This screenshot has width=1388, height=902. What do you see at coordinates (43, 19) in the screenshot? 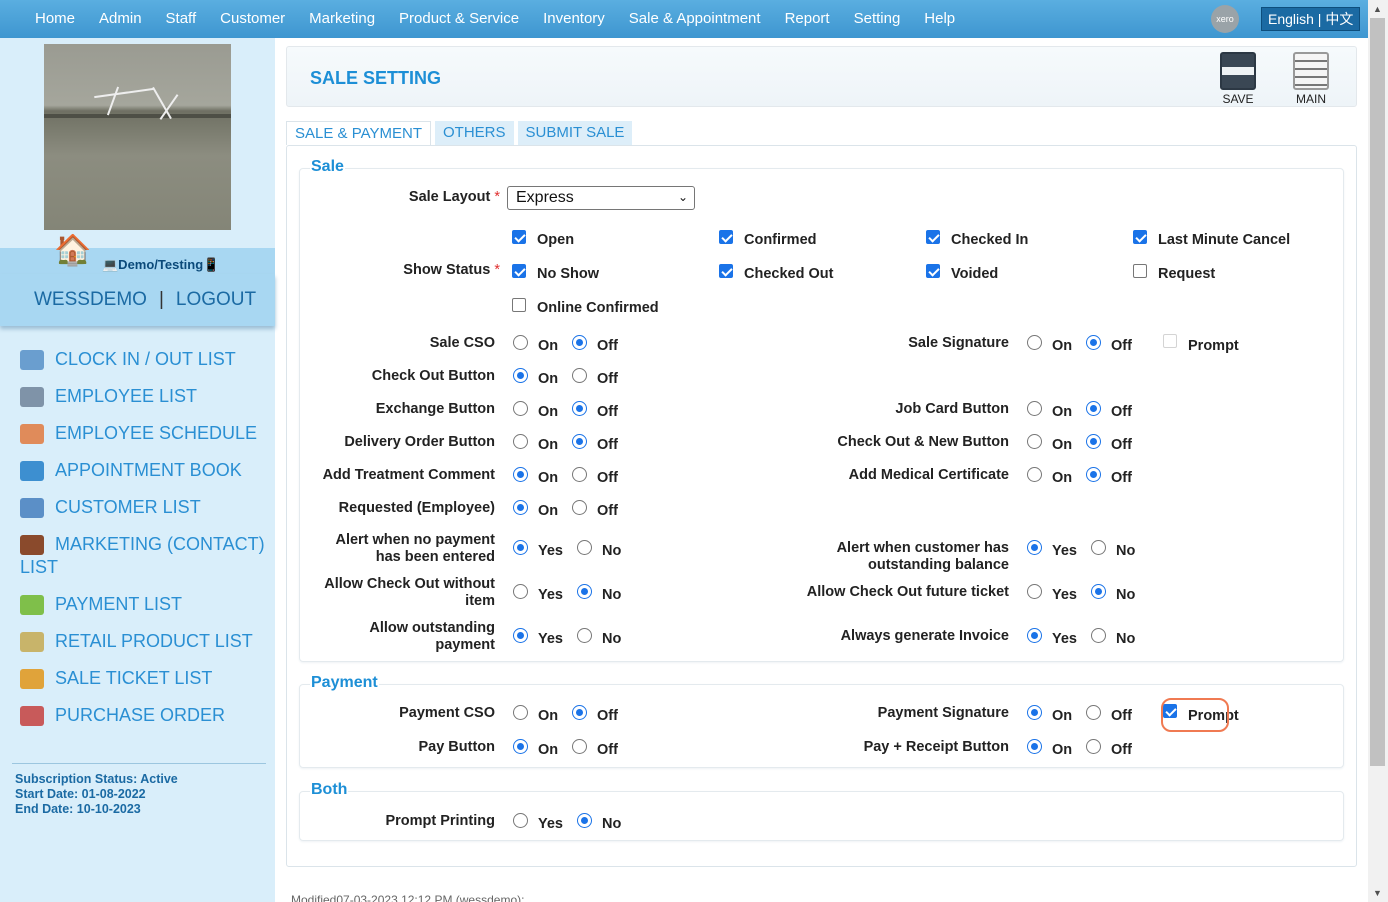
I see `topnav-item: Home` at bounding box center [43, 19].